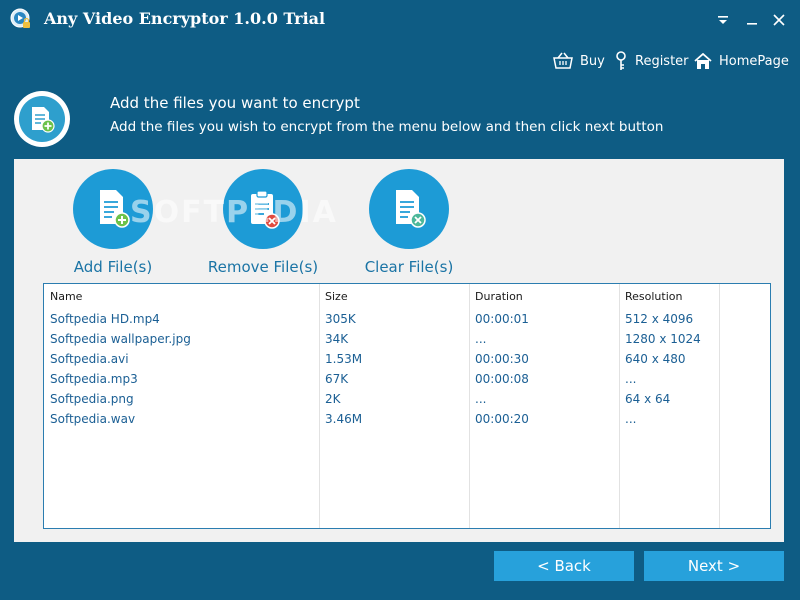  What do you see at coordinates (409, 267) in the screenshot?
I see `clear-files-label: Clear File(s)` at bounding box center [409, 267].